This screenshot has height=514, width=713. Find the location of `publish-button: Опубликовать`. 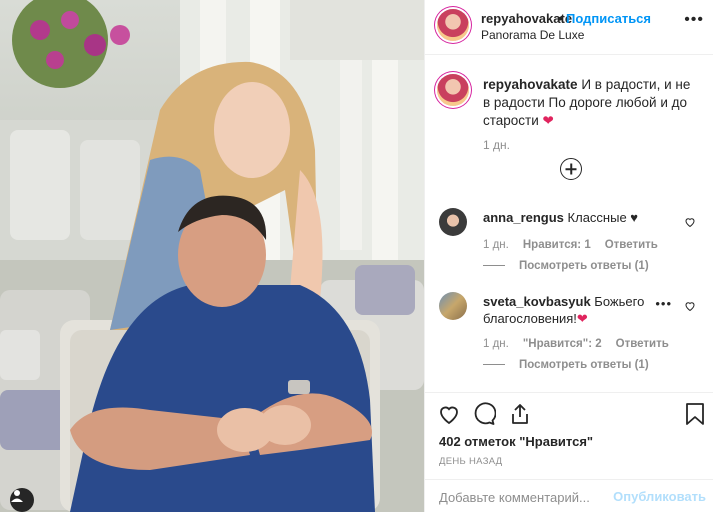

publish-button: Опубликовать is located at coordinates (659, 496).